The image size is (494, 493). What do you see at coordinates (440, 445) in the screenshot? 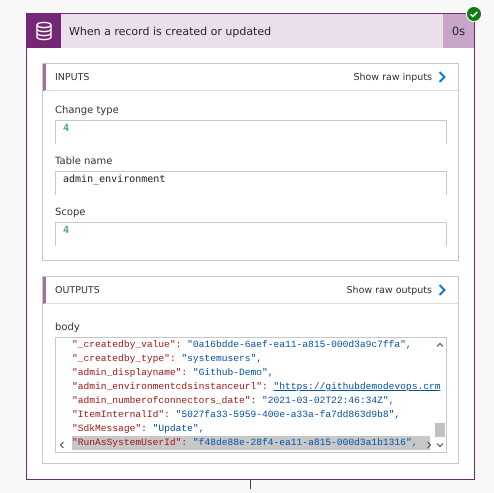
I see `scroll-down-icon` at bounding box center [440, 445].